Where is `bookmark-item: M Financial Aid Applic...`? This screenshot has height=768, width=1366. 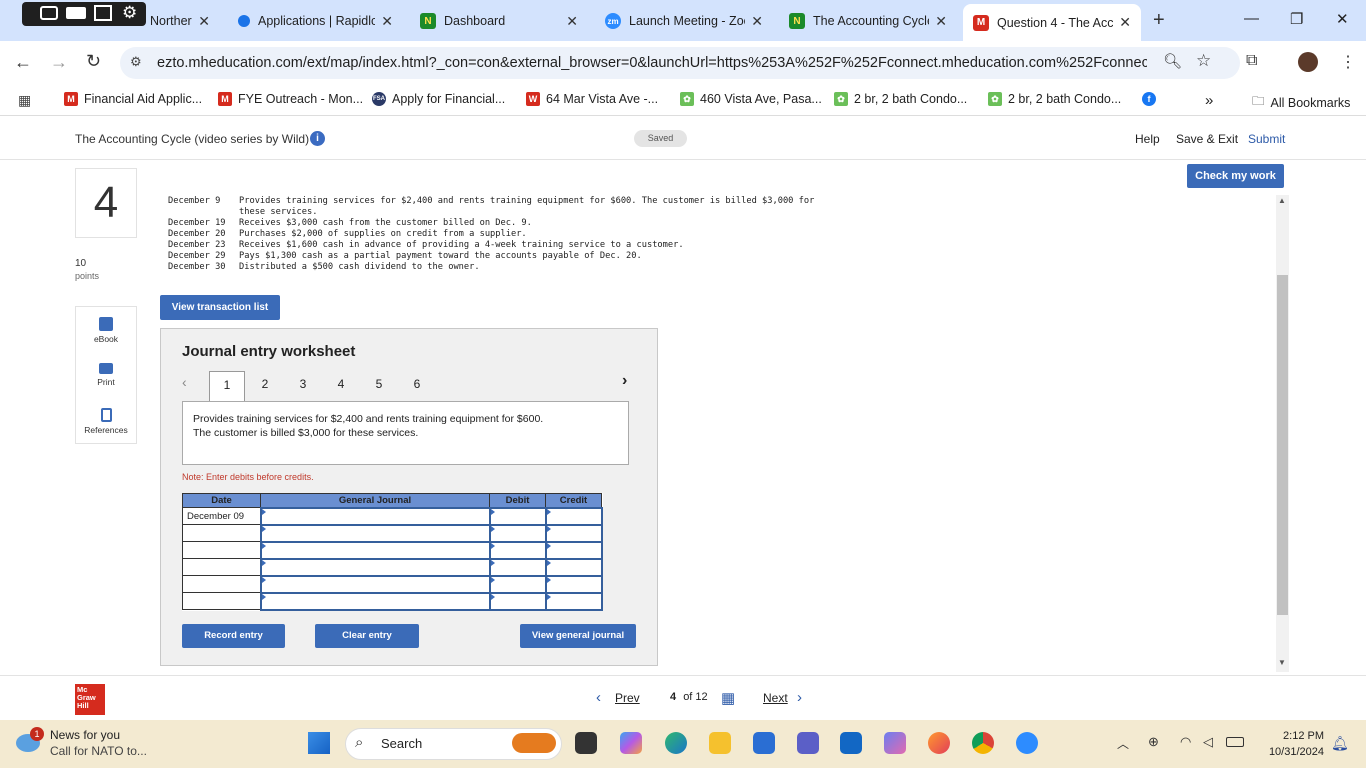
bookmark-item: M Financial Aid Applic... is located at coordinates (133, 99).